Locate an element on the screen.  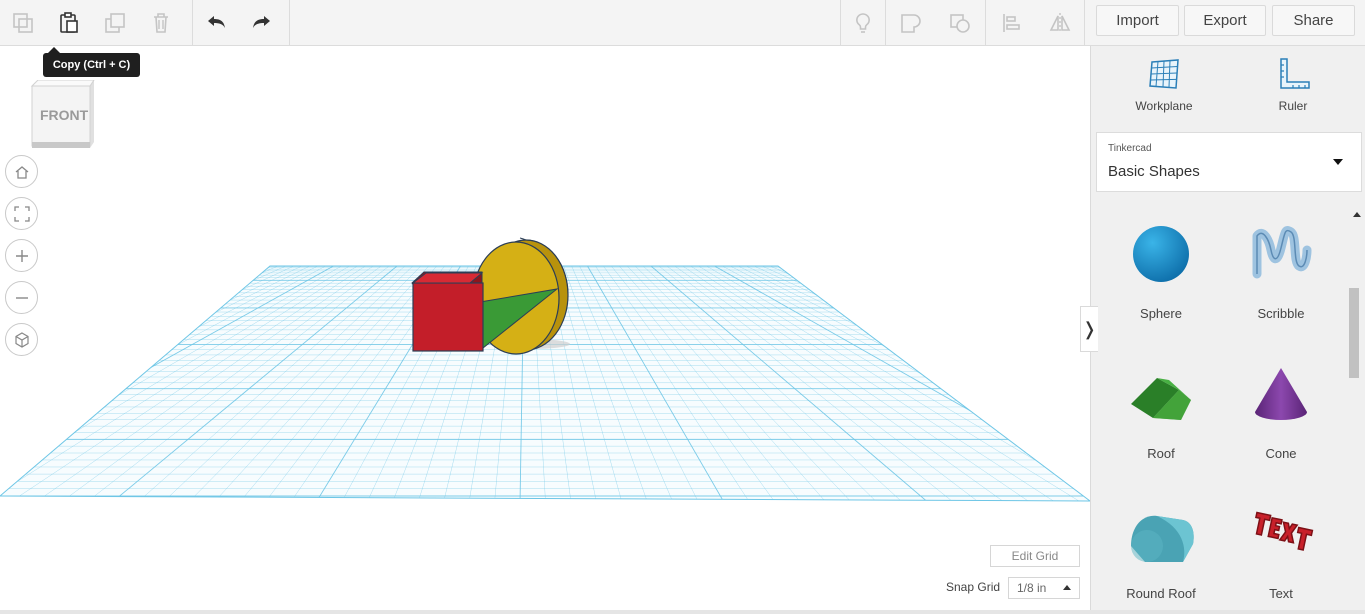
fit-view-button is located at coordinates (21, 213).